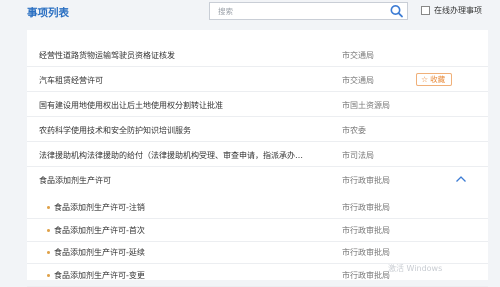 This screenshot has height=287, width=500. What do you see at coordinates (366, 105) in the screenshot?
I see `item-dept: 市国土资源局` at bounding box center [366, 105].